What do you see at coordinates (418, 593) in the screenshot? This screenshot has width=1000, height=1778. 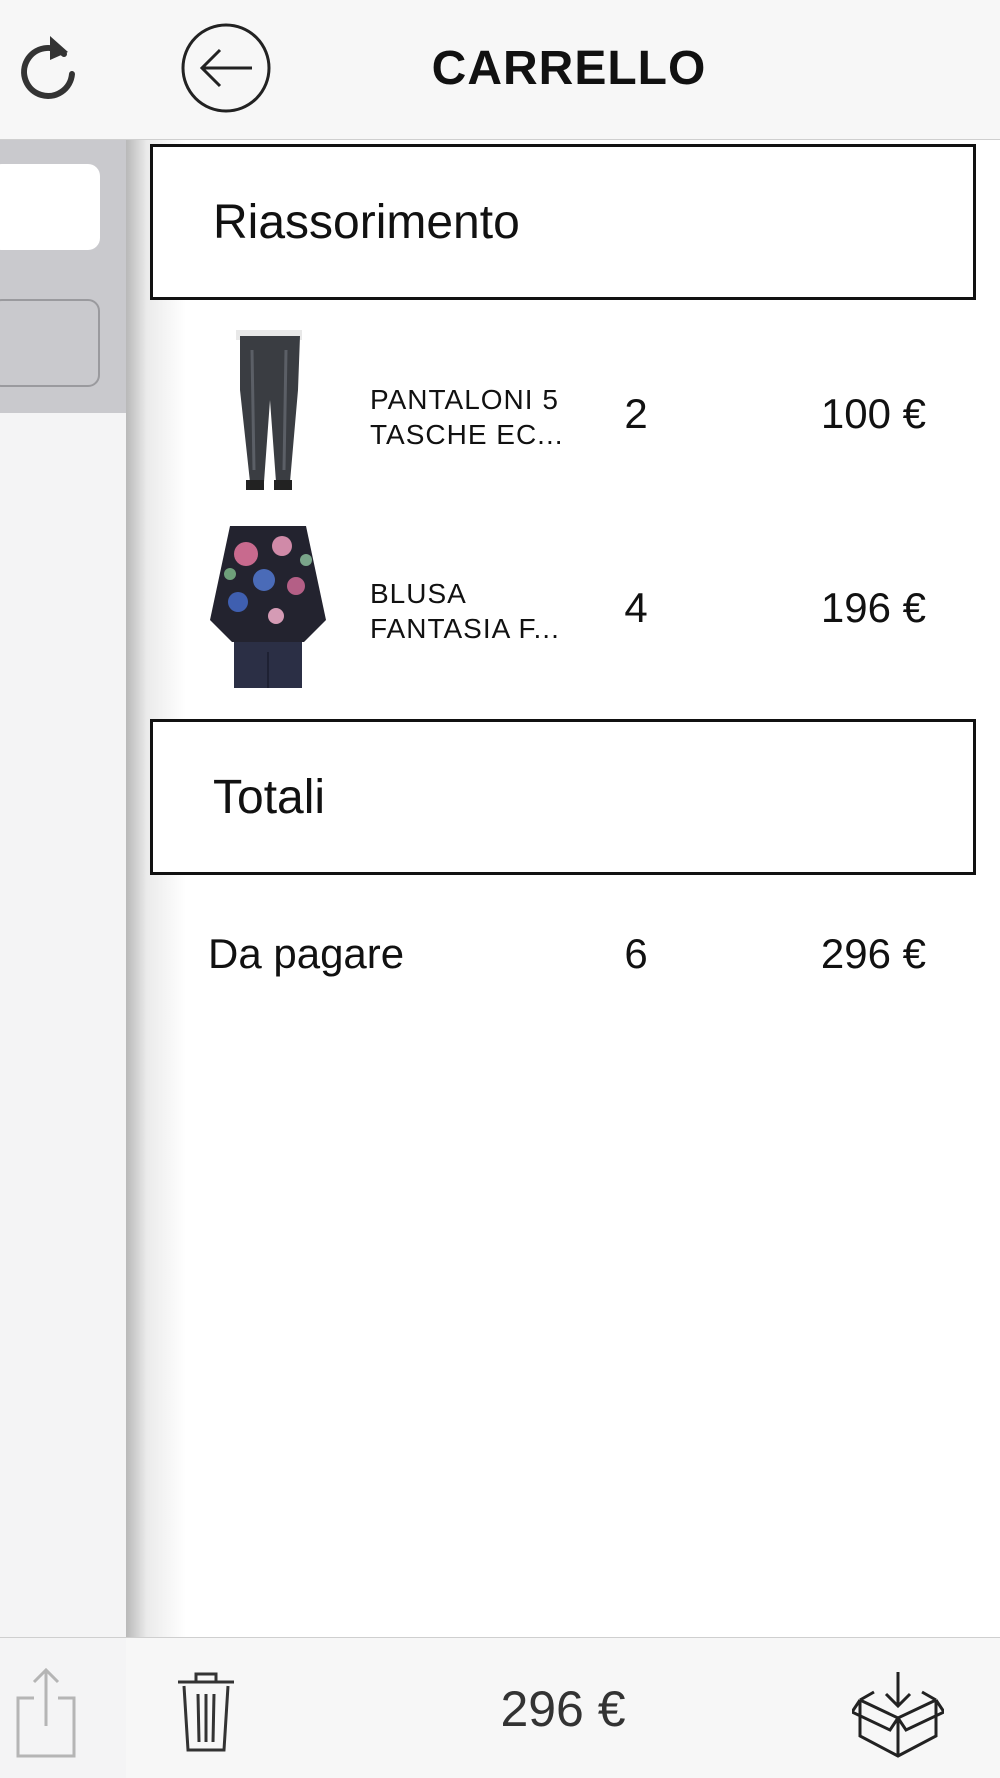 I see `item-name-line: BLUSA` at bounding box center [418, 593].